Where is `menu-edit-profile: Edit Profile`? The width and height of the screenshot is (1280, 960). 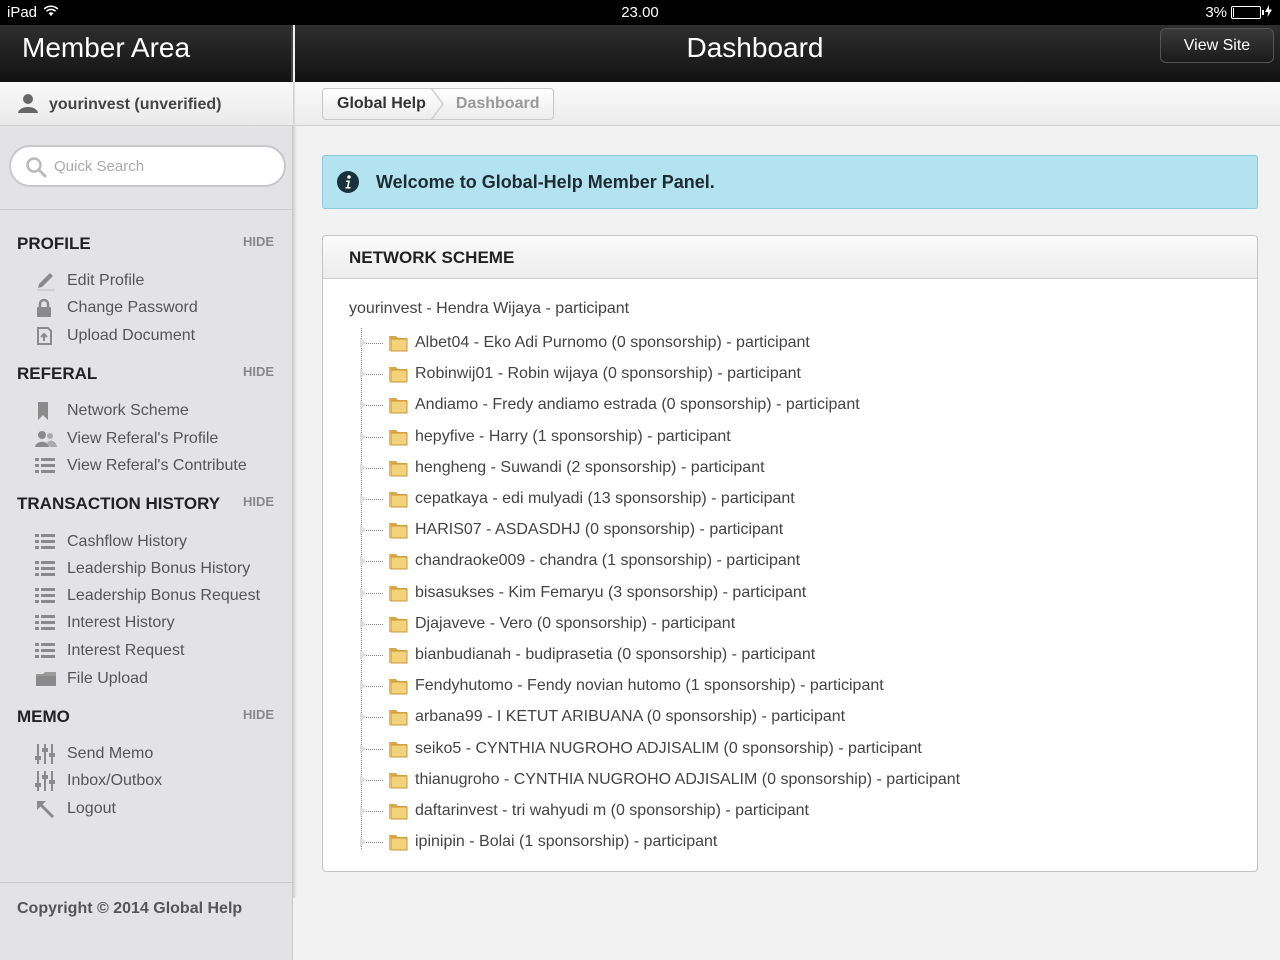
menu-edit-profile: Edit Profile is located at coordinates (158, 281).